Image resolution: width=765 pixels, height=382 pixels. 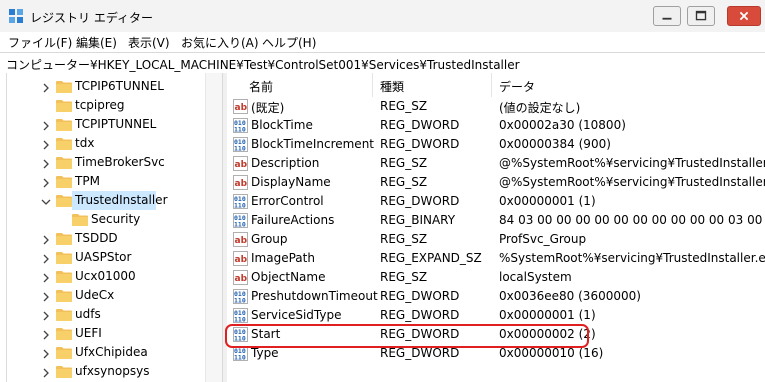 What do you see at coordinates (102, 219) in the screenshot?
I see `tree-item: Security` at bounding box center [102, 219].